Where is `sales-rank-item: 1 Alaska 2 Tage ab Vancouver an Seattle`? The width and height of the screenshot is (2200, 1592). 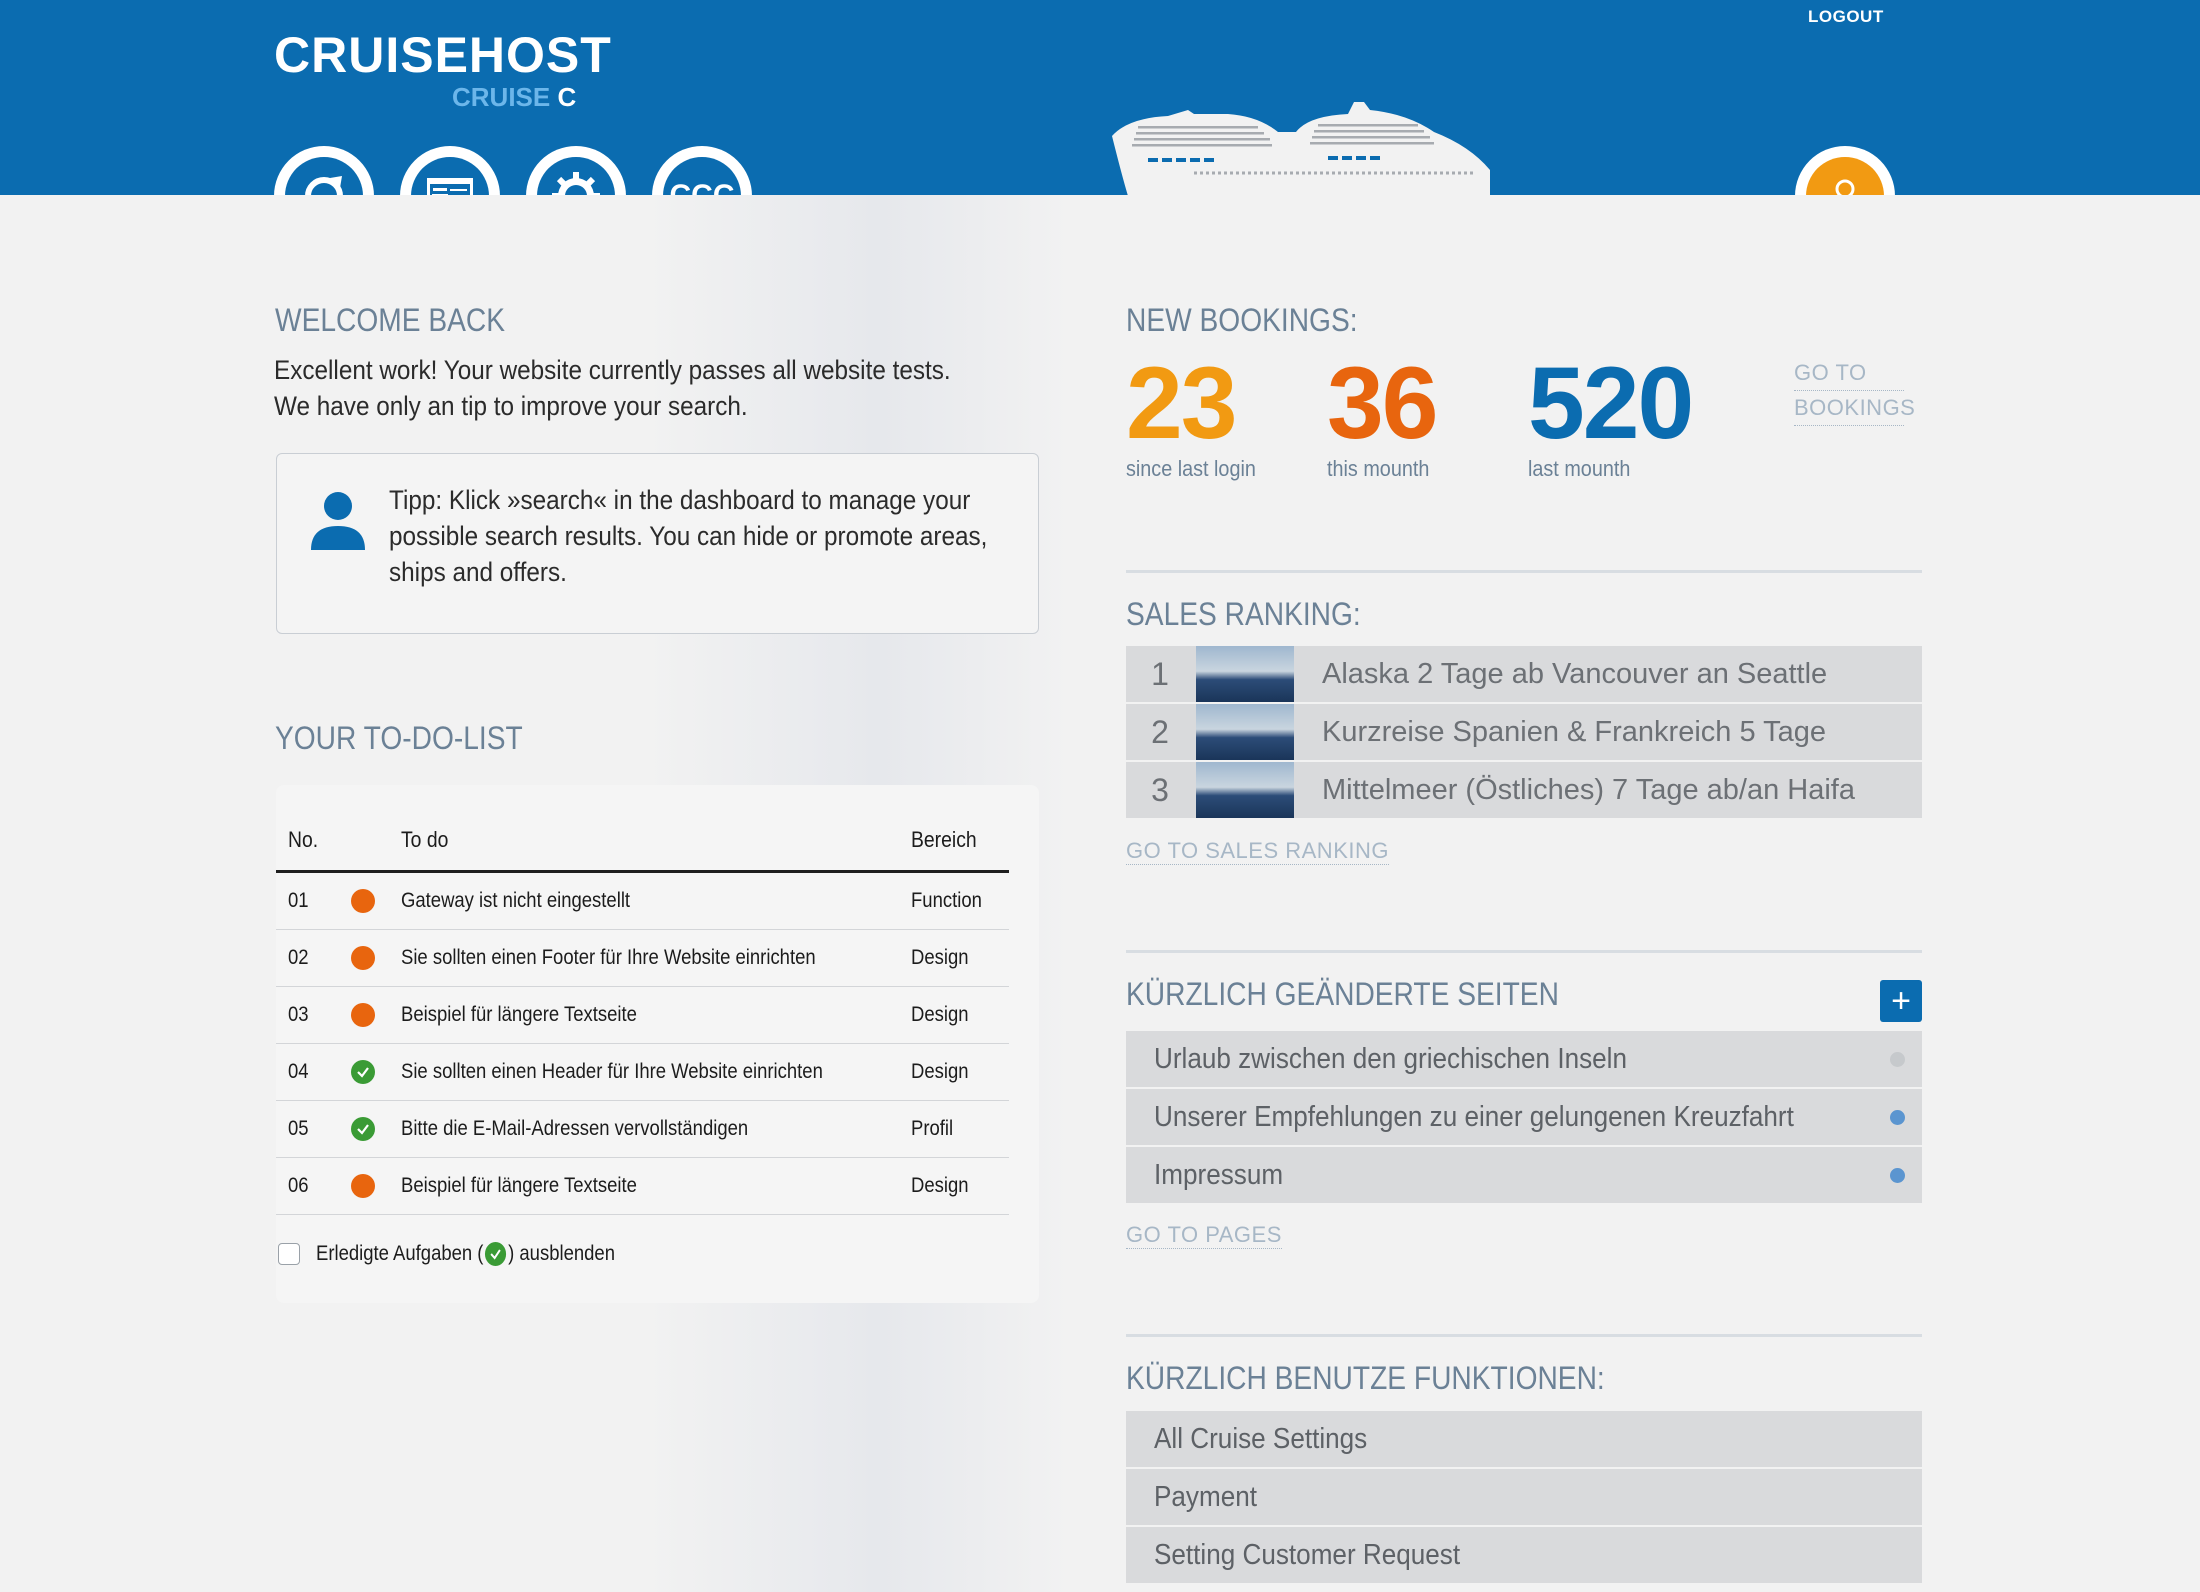
sales-rank-item: 1 Alaska 2 Tage ab Vancouver an Seattle is located at coordinates (1524, 674).